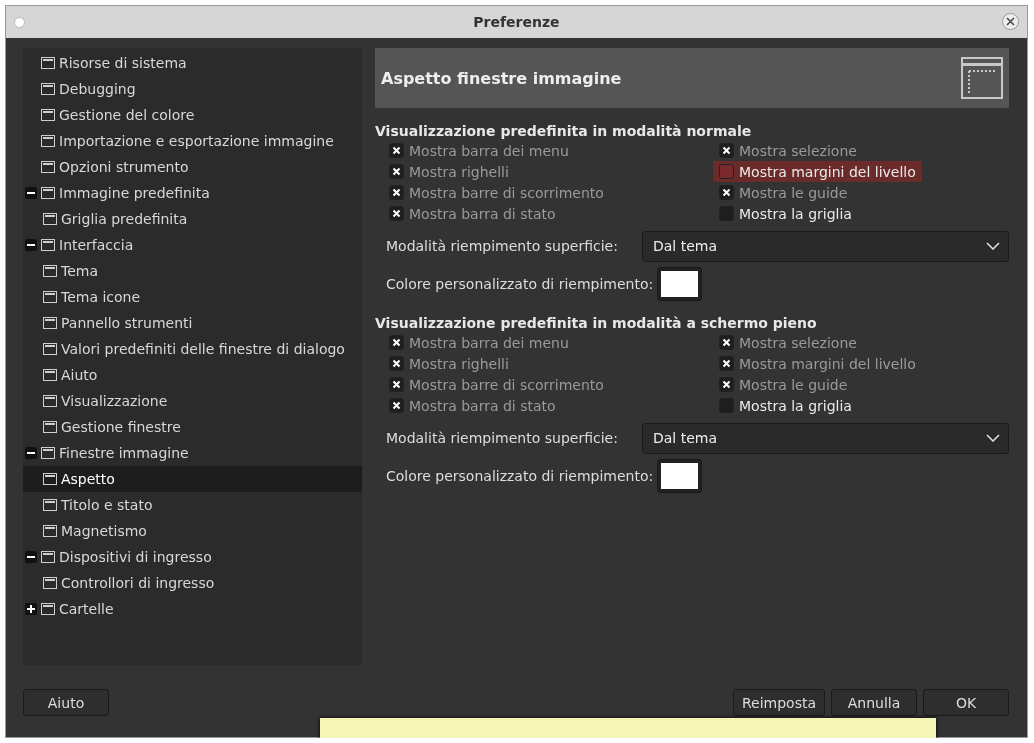  Describe the element at coordinates (982, 78) in the screenshot. I see `window-icon` at that location.